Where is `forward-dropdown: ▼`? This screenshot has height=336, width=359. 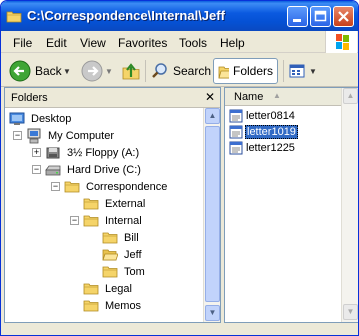
forward-dropdown: ▼ is located at coordinates (109, 71).